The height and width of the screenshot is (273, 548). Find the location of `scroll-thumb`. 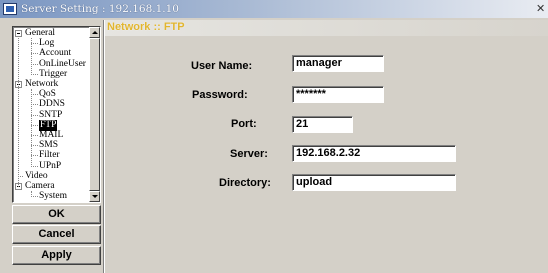

scroll-thumb is located at coordinates (94, 114).